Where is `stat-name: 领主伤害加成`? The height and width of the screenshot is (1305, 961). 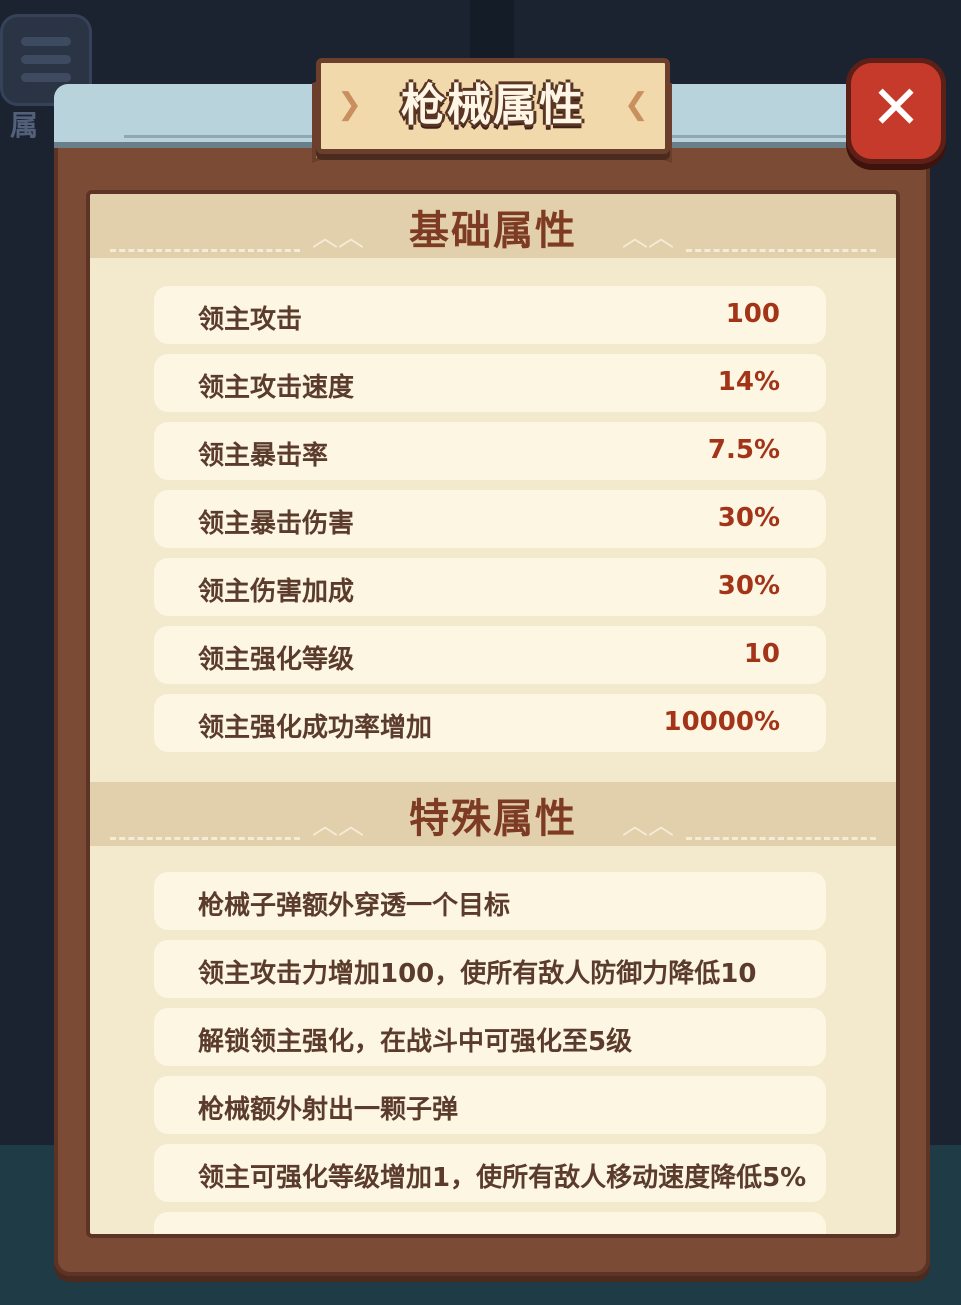 stat-name: 领主伤害加成 is located at coordinates (276, 592).